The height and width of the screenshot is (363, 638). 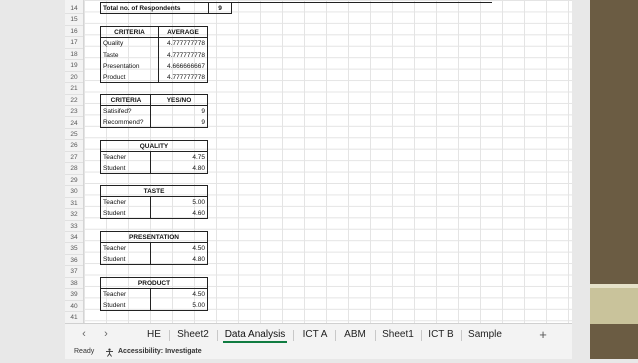 I want to click on yesno-header: YES/NO, so click(x=179, y=100).